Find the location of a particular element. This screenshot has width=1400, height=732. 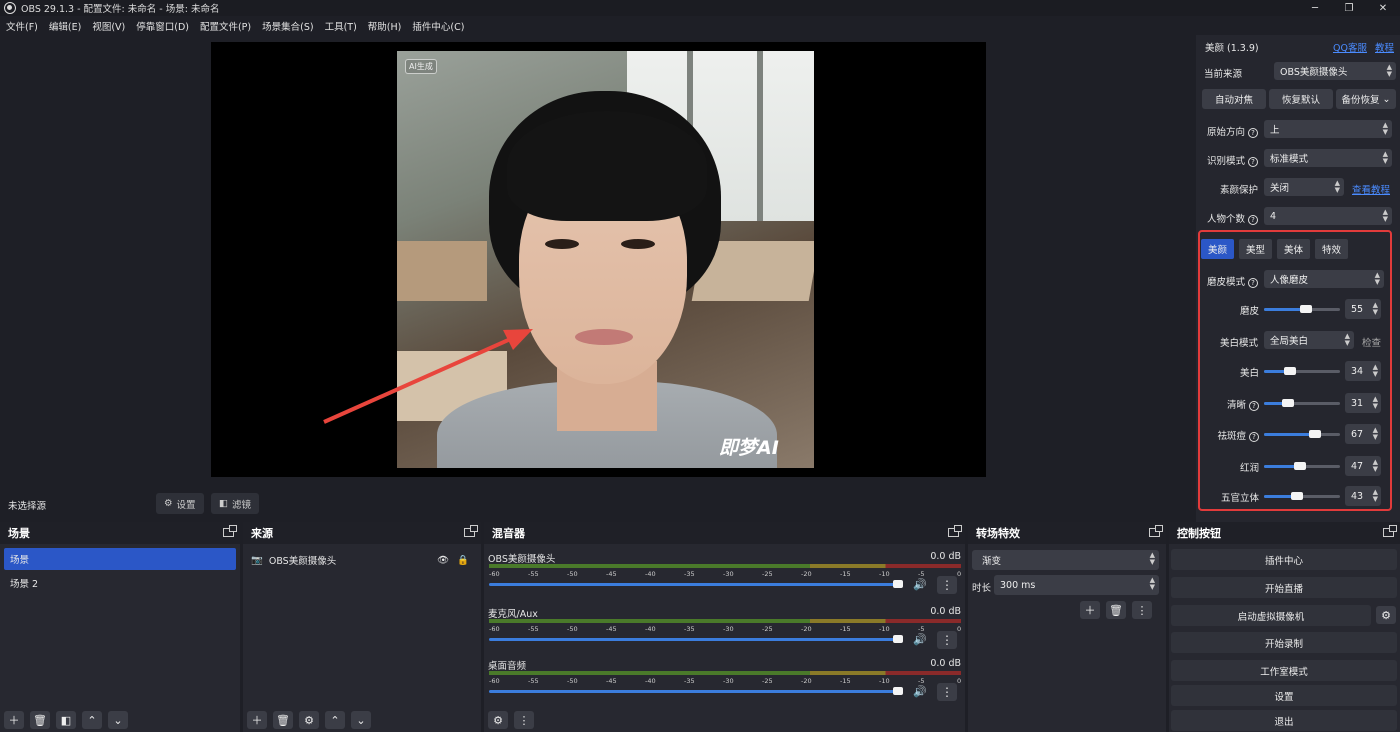

slider-value-spinbox: 55 ▲ ▼ is located at coordinates (1363, 309).